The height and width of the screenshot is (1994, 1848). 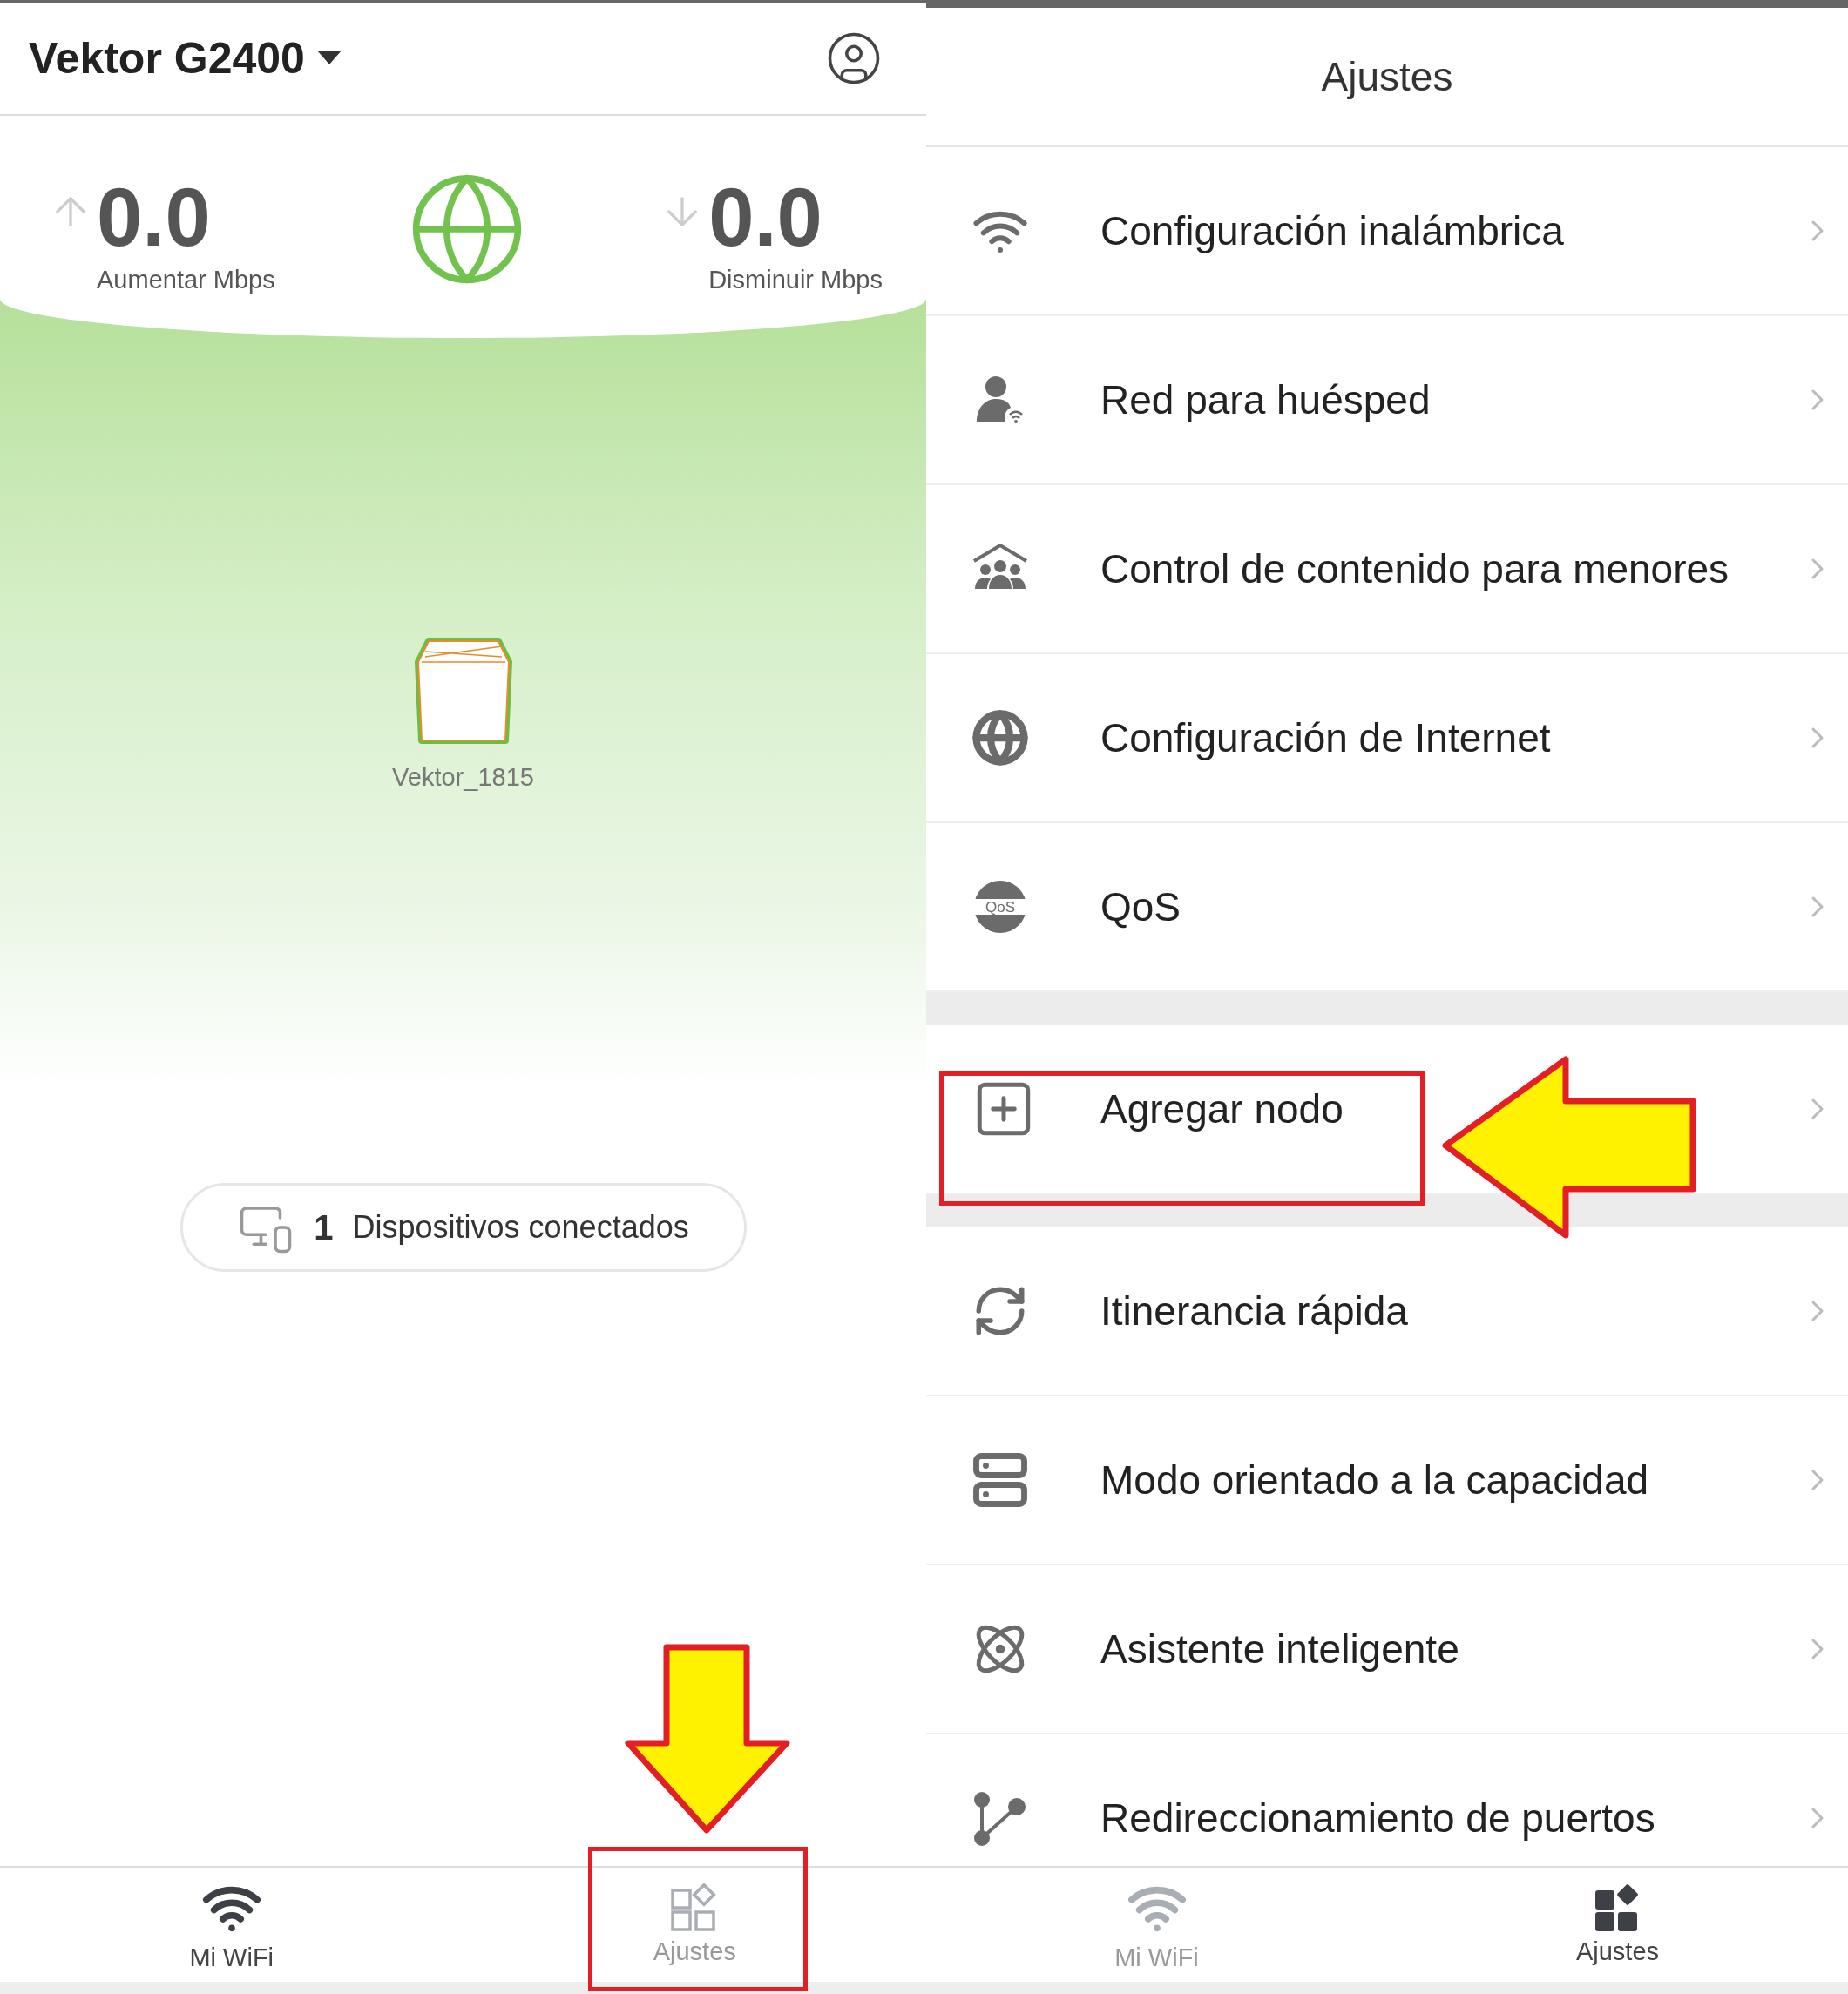 What do you see at coordinates (1000, 738) in the screenshot?
I see `globe-icon` at bounding box center [1000, 738].